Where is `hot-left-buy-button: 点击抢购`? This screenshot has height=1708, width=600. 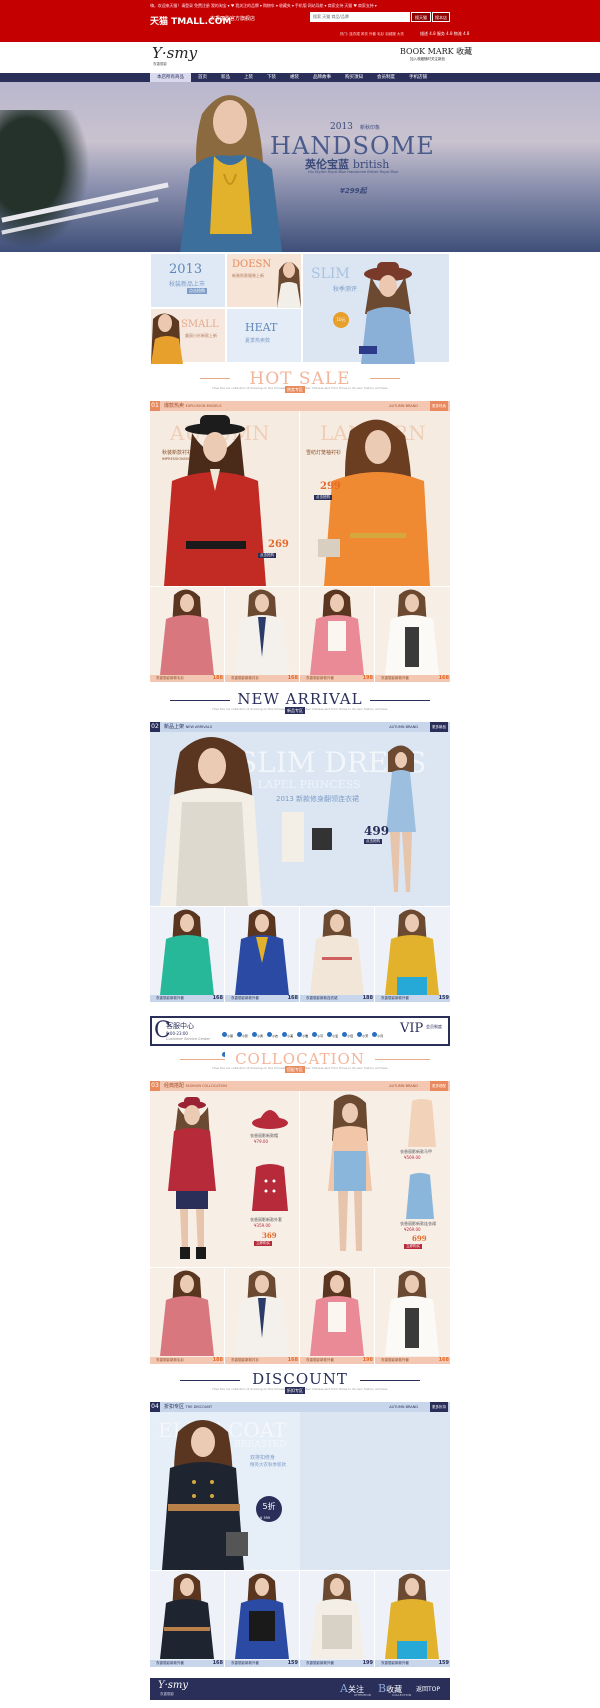
hot-left-buy-button: 点击抢购 is located at coordinates (267, 555).